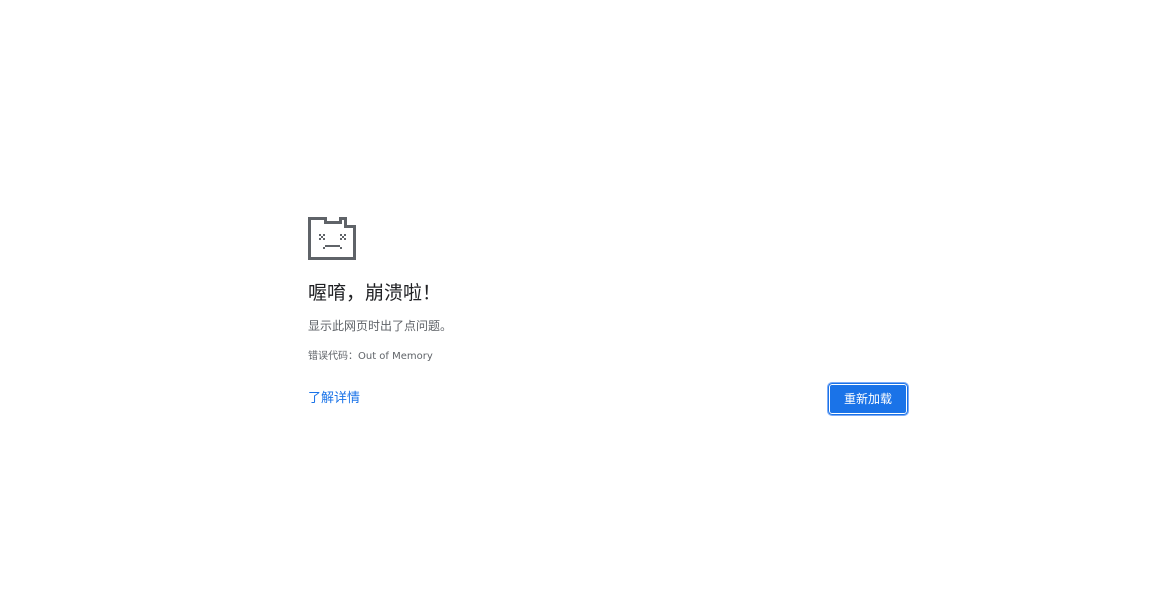 The height and width of the screenshot is (616, 1172). What do you see at coordinates (380, 326) in the screenshot?
I see `crash-message: 显示此网页时出了点问题。` at bounding box center [380, 326].